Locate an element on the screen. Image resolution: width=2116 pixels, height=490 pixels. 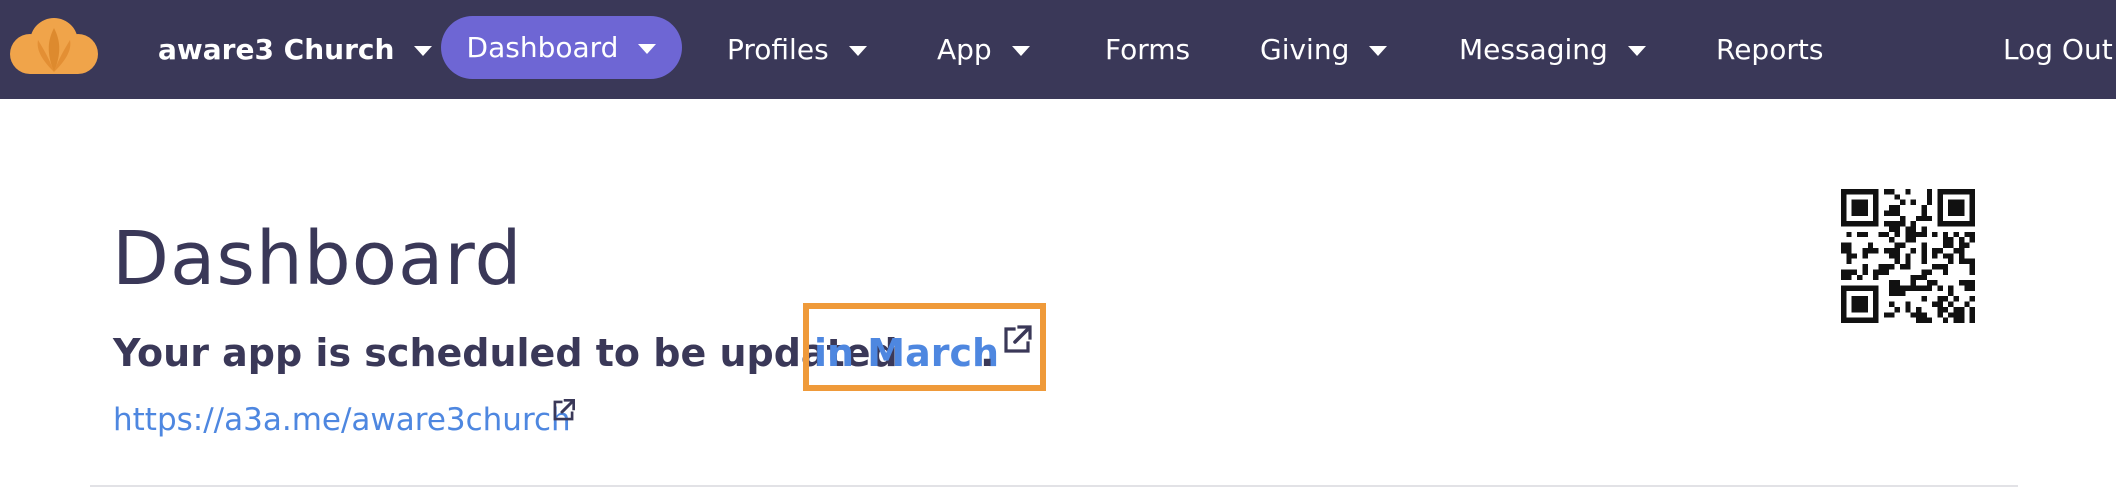
update-notice-period: . is located at coordinates (987, 353).